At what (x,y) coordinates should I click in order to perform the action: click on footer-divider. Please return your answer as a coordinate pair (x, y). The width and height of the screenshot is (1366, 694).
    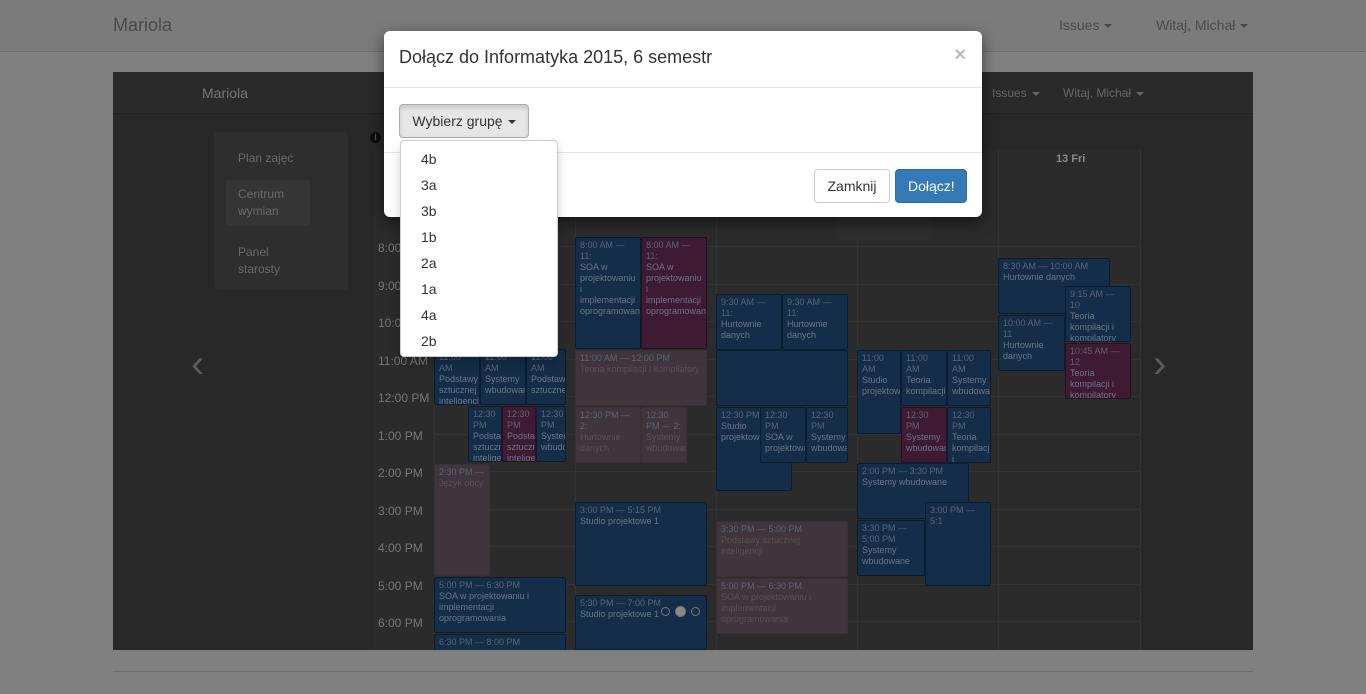
    Looking at the image, I should click on (683, 671).